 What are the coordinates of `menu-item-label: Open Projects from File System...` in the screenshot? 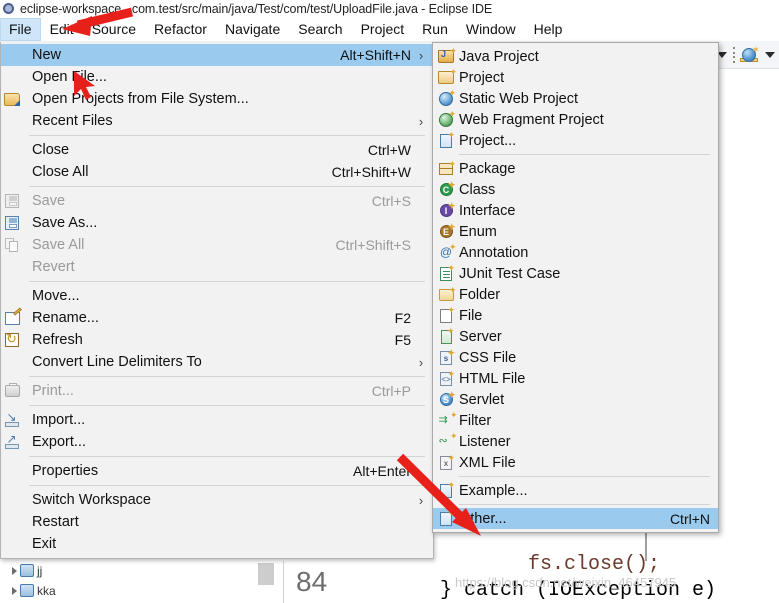 It's located at (140, 99).